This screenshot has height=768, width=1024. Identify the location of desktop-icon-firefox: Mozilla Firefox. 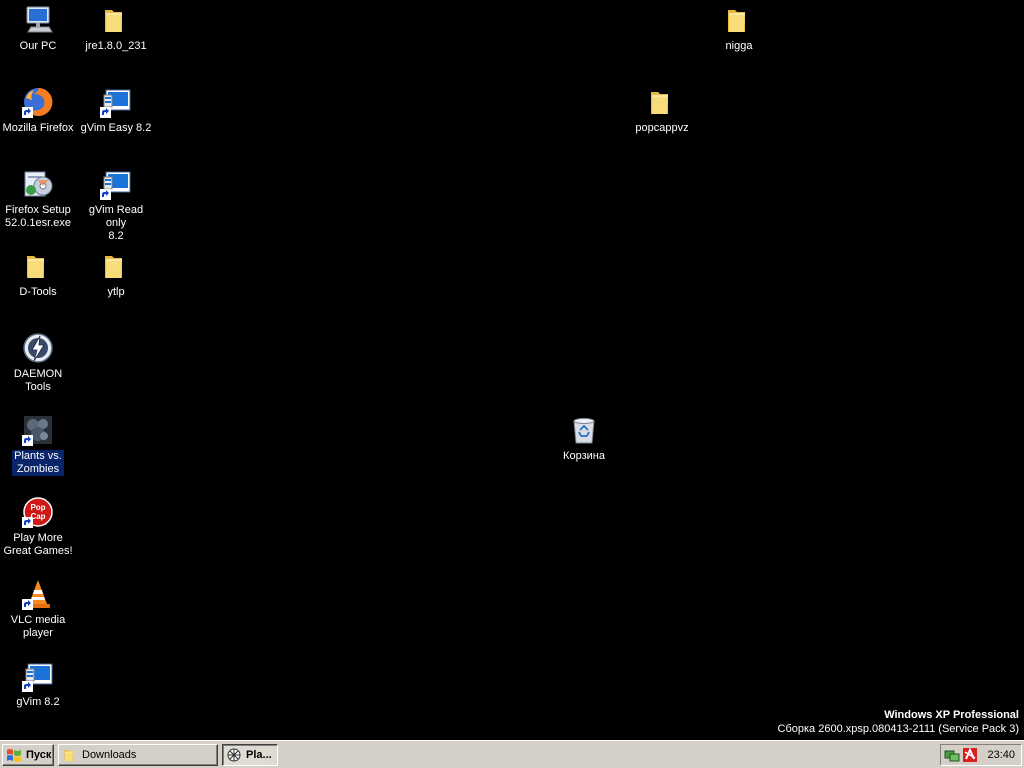
(38, 110).